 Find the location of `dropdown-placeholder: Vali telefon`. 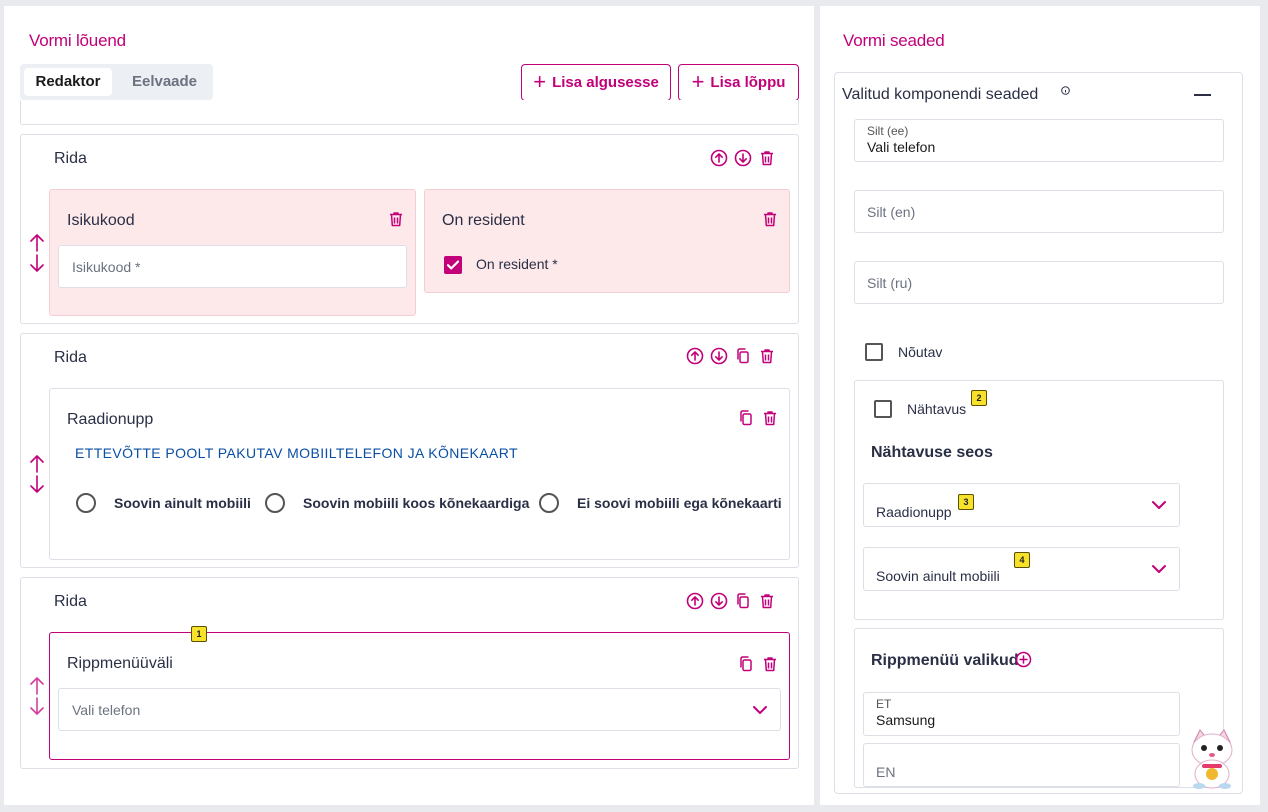

dropdown-placeholder: Vali telefon is located at coordinates (106, 709).